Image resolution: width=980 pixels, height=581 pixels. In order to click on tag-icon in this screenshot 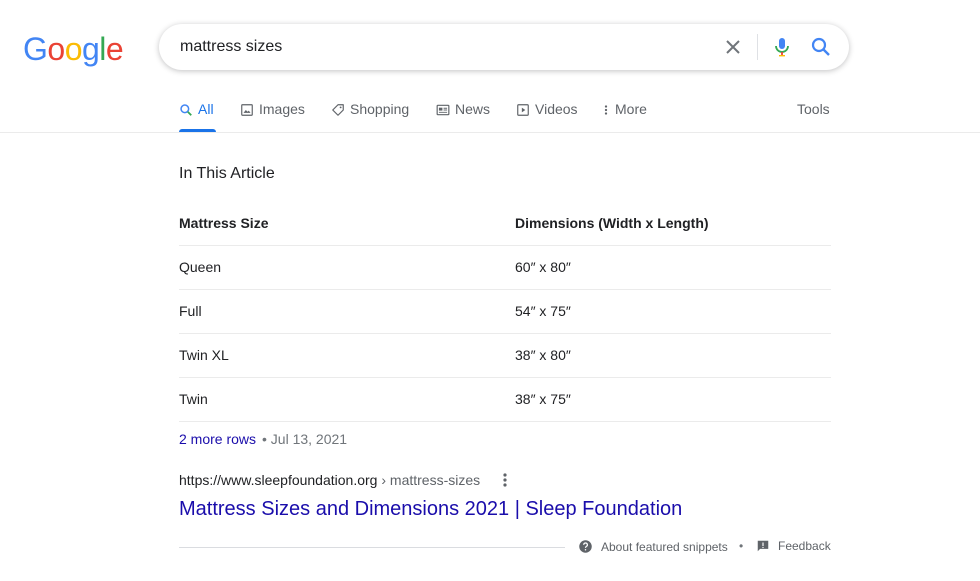, I will do `click(338, 110)`.